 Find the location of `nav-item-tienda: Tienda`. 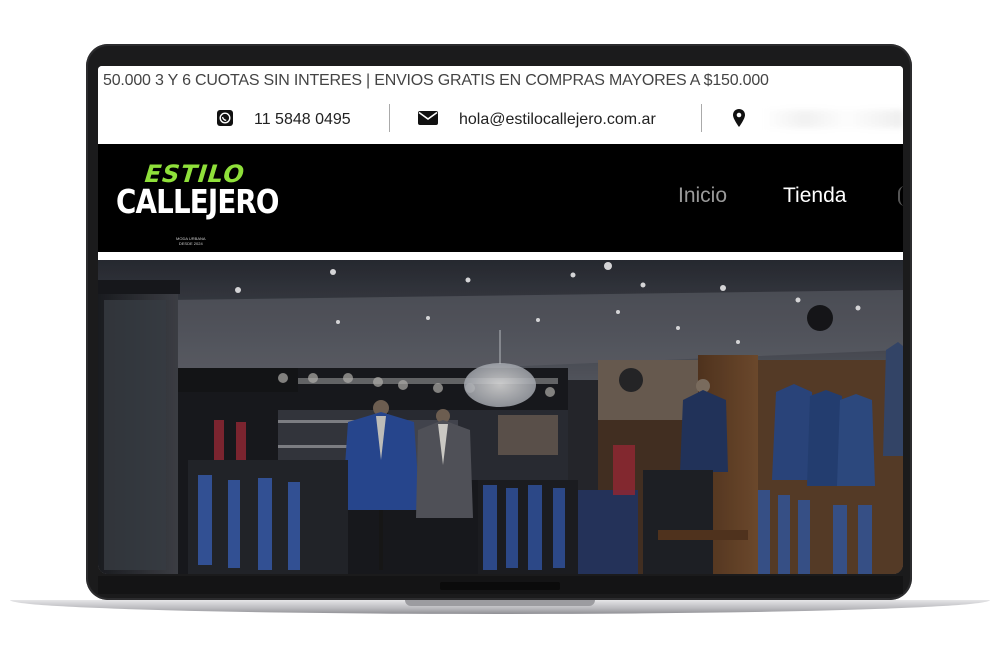

nav-item-tienda: Tienda is located at coordinates (814, 196).